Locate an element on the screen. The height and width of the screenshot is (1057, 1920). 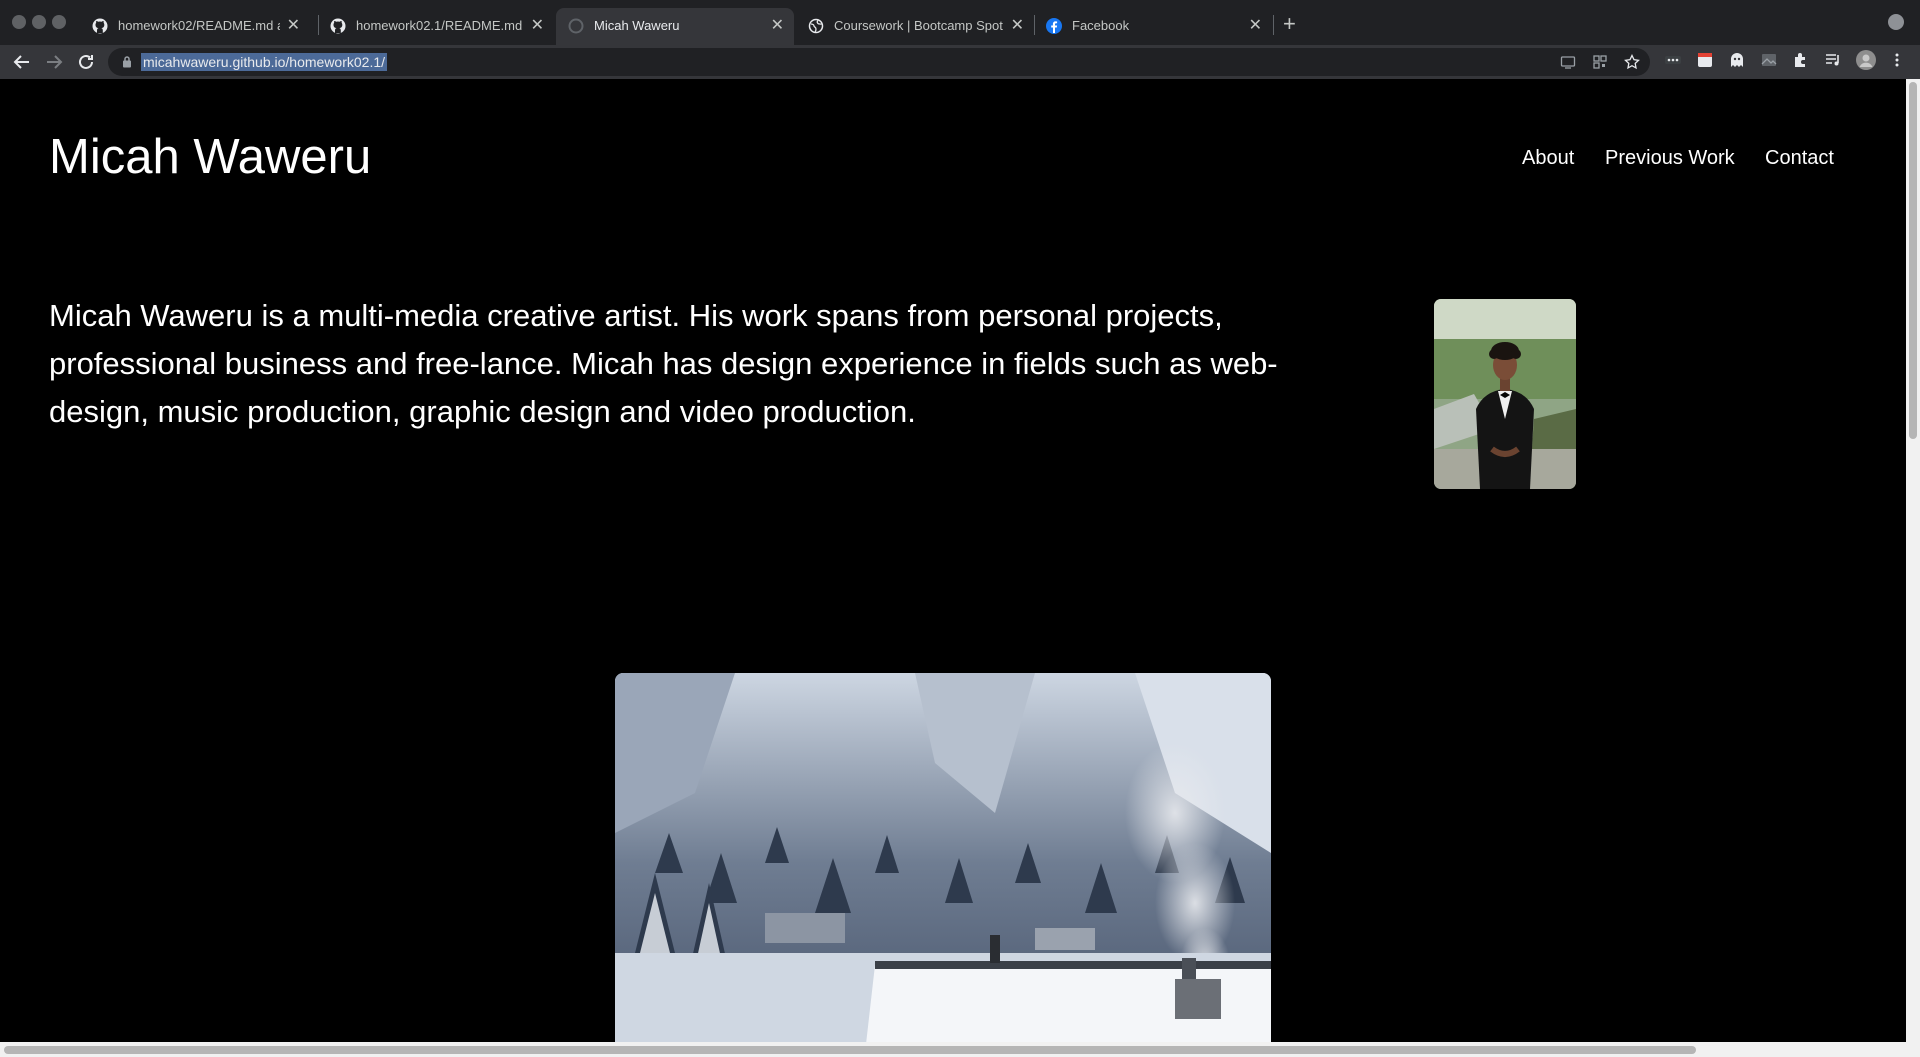
nav-link-about: About is located at coordinates (1548, 158).